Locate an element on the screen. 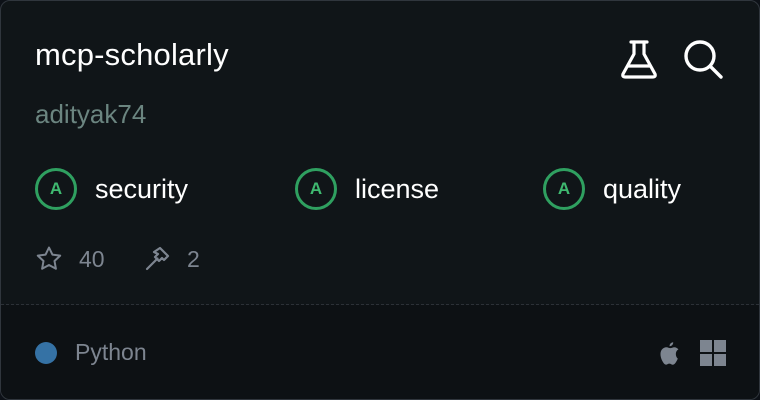  stars-count: 40 is located at coordinates (92, 258).